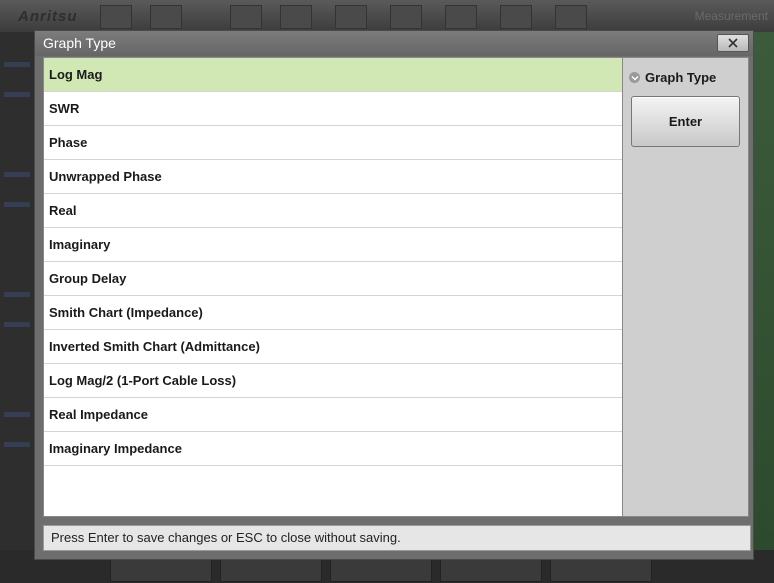 The height and width of the screenshot is (583, 774). What do you see at coordinates (387, 16) in the screenshot?
I see `background-toolbar: Anritsu Measurement` at bounding box center [387, 16].